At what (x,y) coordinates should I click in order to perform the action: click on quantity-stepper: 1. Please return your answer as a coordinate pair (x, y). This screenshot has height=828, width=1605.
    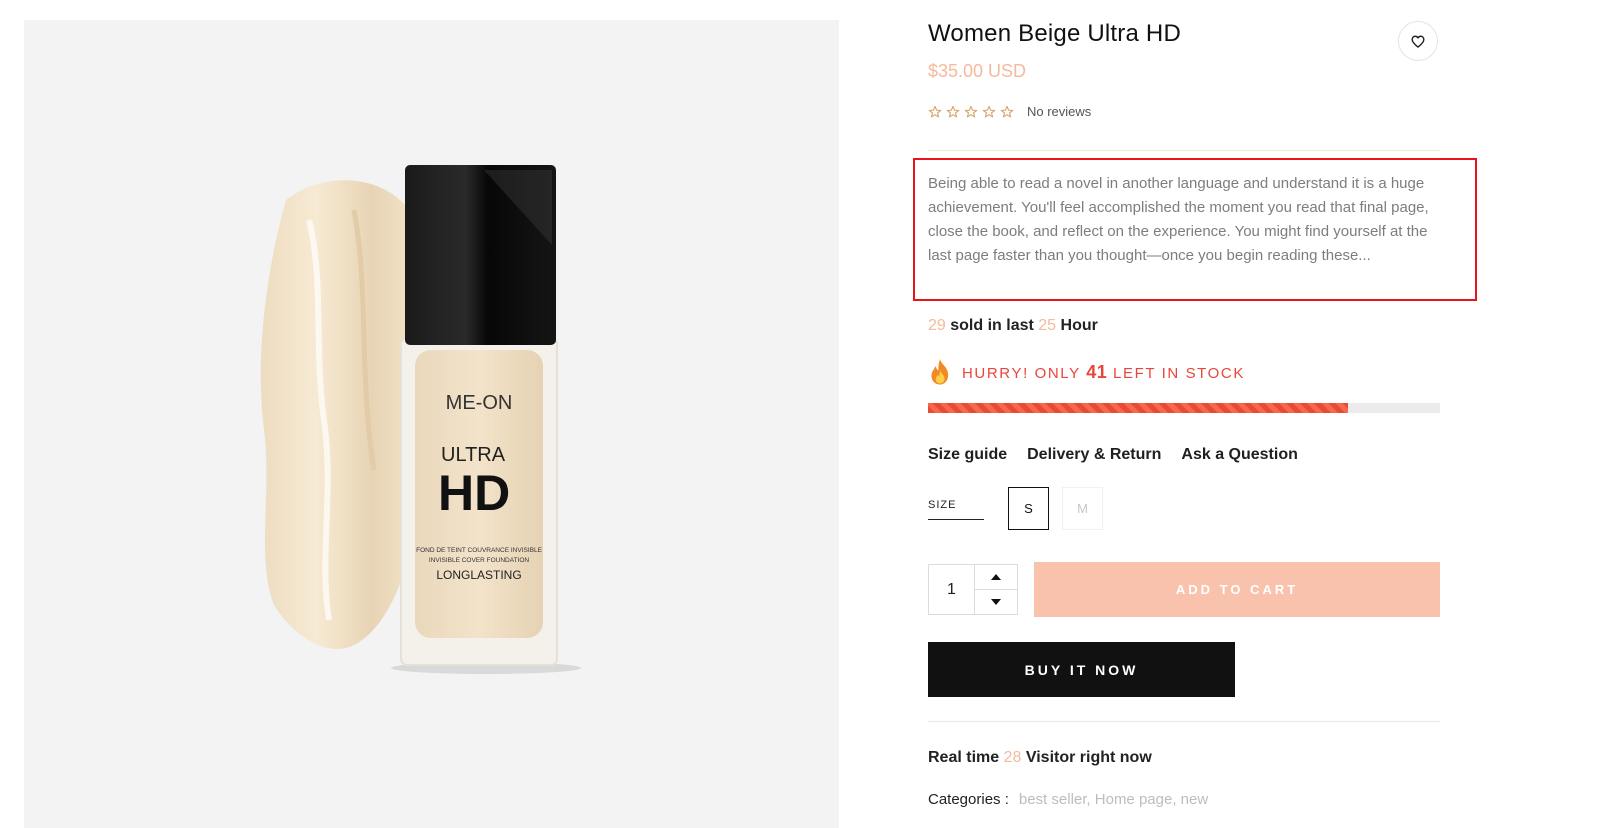
    Looking at the image, I should click on (973, 589).